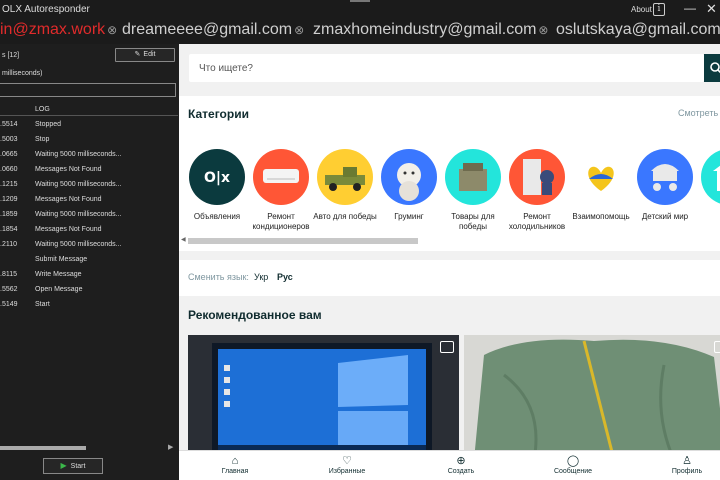 This screenshot has width=720, height=480. Describe the element at coordinates (708, 217) in the screenshot. I see `category-label: Нед` at that location.